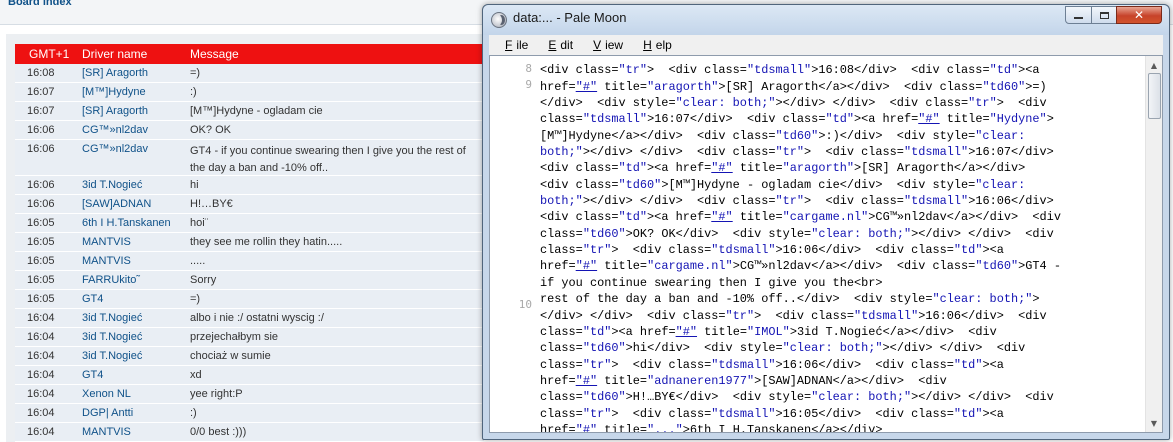  What do you see at coordinates (940, 168) in the screenshot?
I see `source-text: >[SR] Aragorth</a></div>` at bounding box center [940, 168].